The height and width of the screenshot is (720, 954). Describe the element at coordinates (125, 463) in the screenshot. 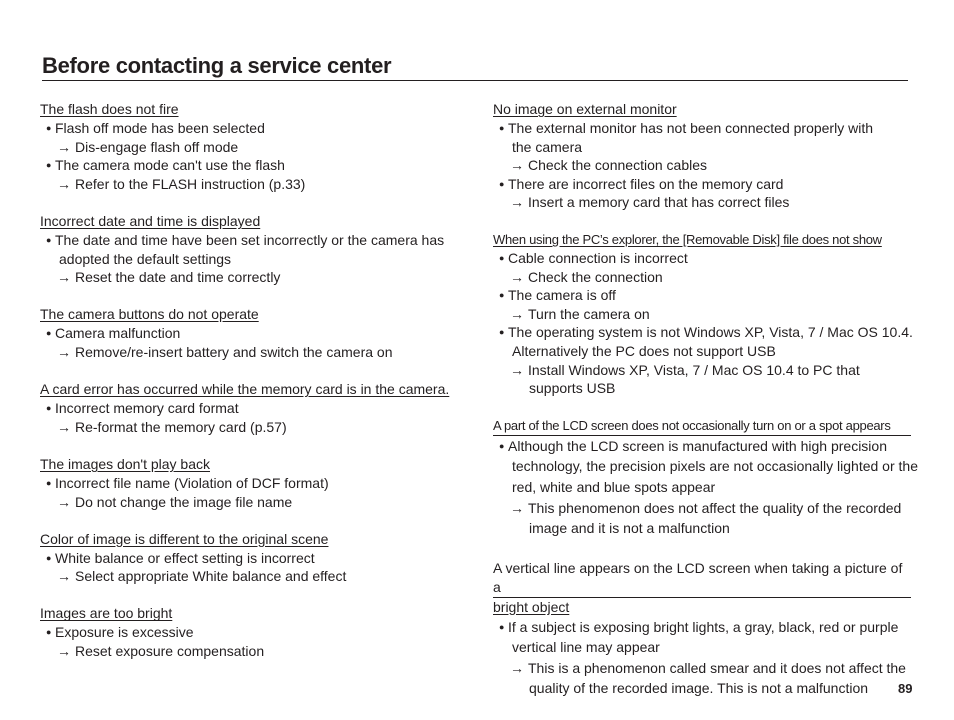

I see `section-title: The images don't play back` at that location.